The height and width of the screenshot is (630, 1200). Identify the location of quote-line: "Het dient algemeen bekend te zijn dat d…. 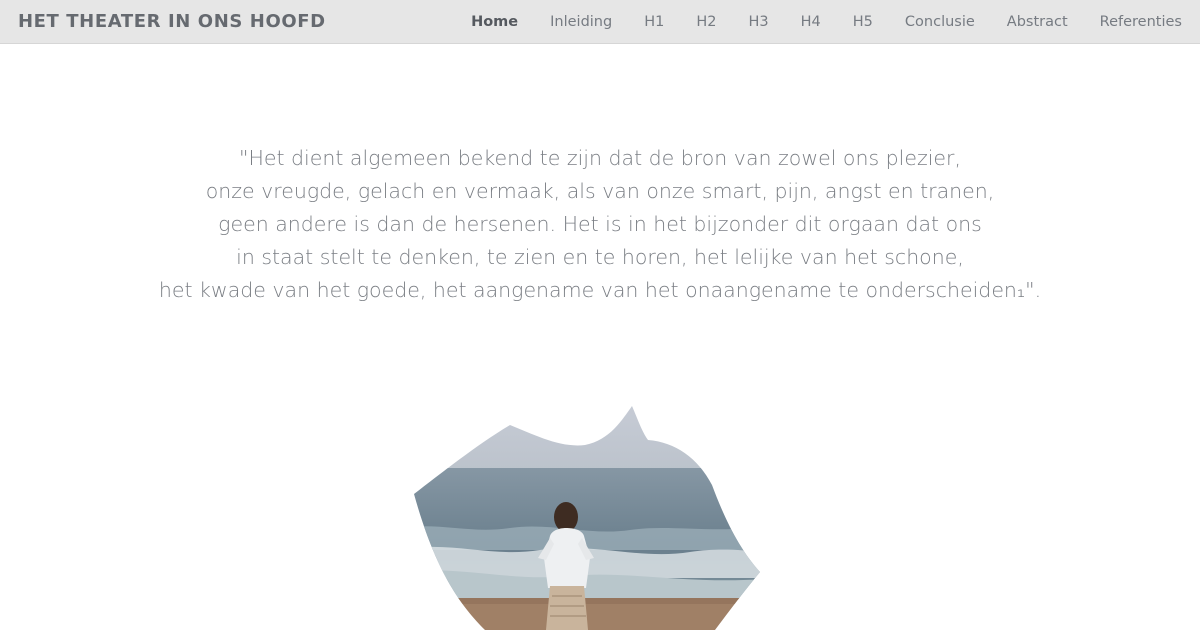
(600, 158).